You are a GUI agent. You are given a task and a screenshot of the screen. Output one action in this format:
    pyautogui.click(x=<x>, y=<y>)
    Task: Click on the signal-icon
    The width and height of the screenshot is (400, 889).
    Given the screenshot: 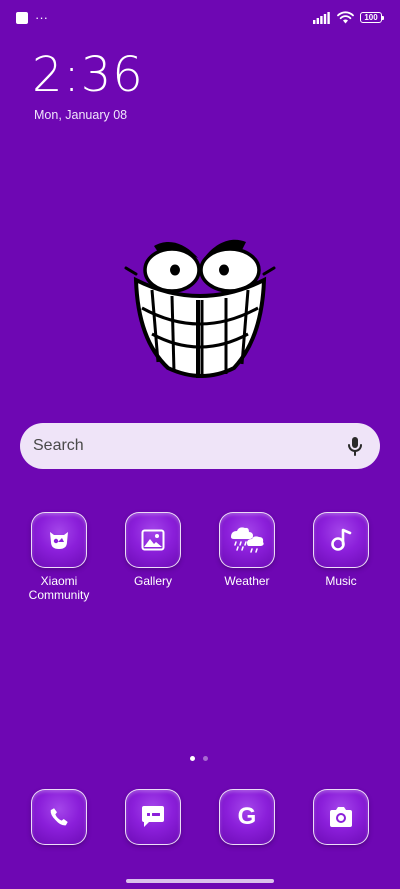 What is the action you would take?
    pyautogui.click(x=321, y=17)
    